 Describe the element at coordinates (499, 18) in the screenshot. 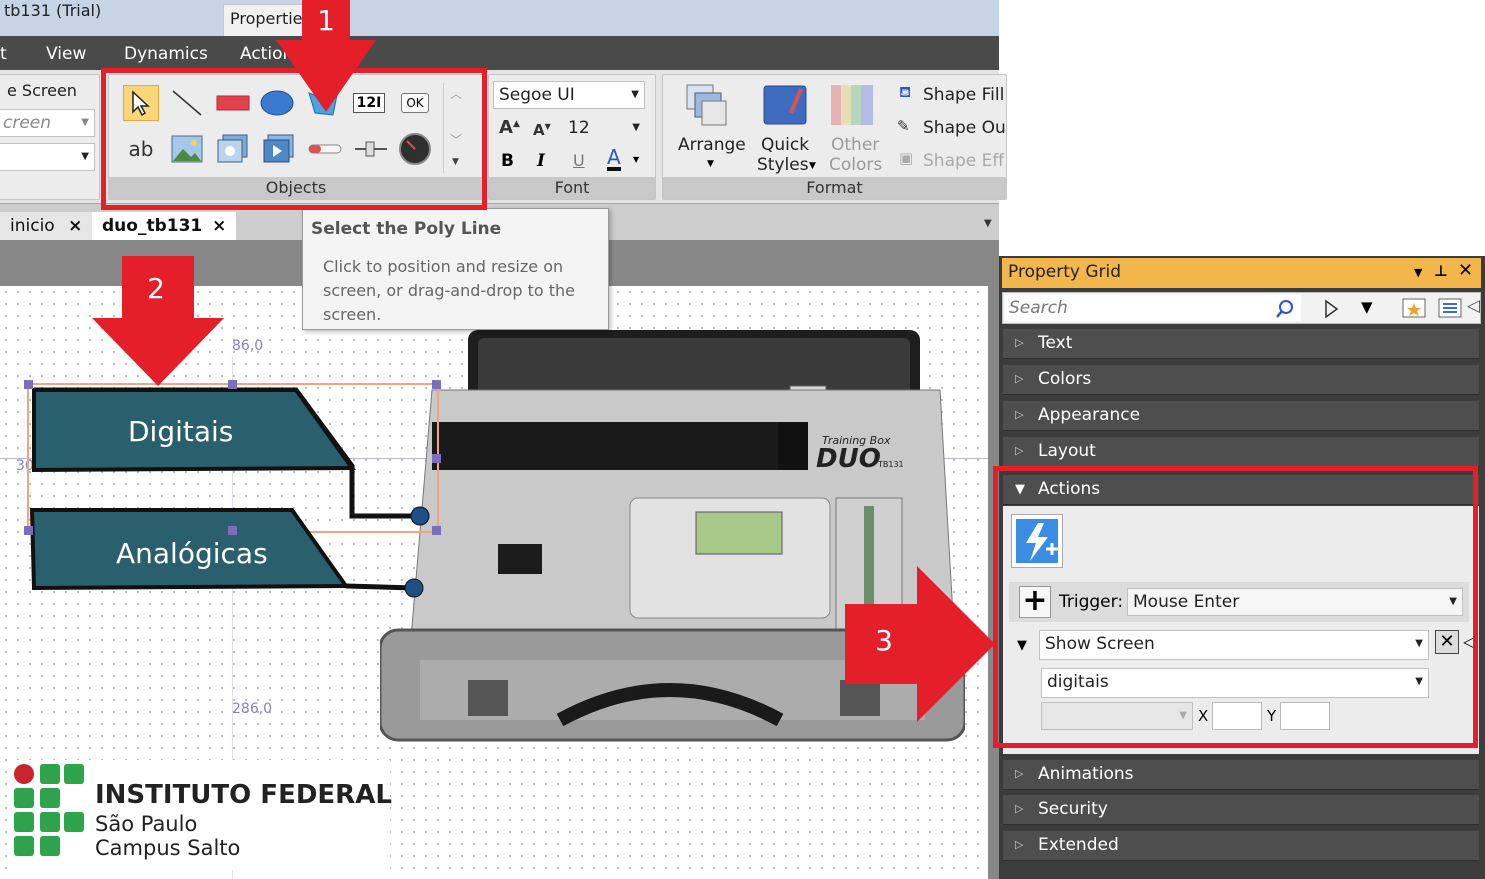

I see `title-bar: tb131 (Trial)` at that location.